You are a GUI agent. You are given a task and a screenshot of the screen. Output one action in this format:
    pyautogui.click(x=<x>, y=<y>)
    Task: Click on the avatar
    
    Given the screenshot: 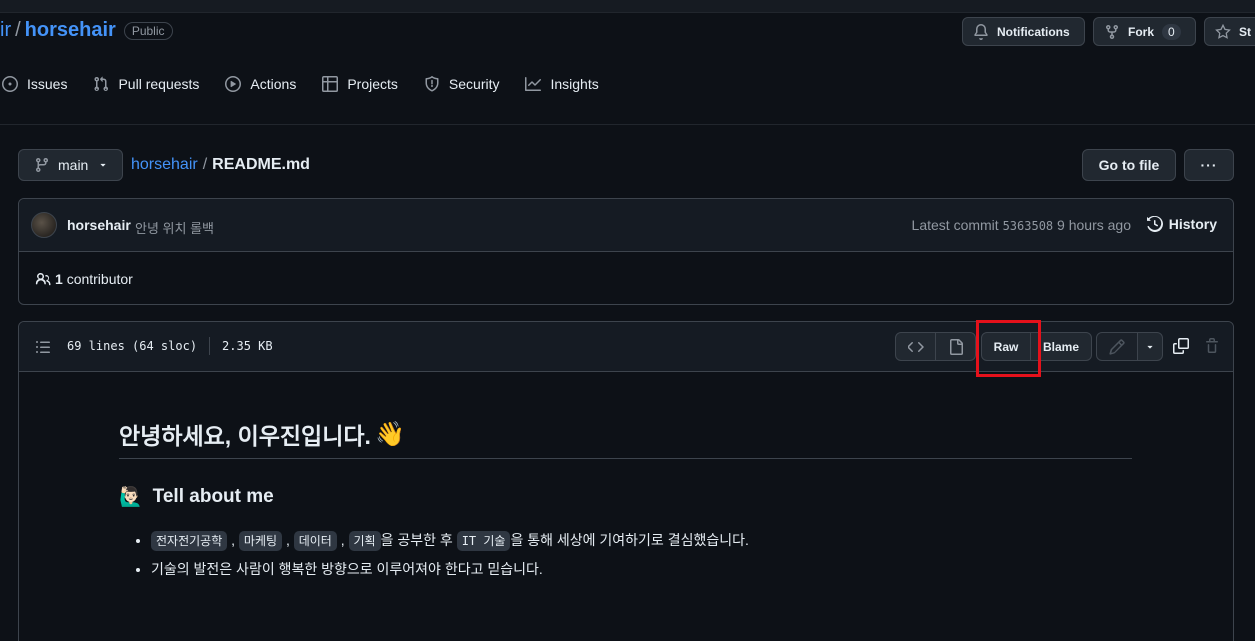 What is the action you would take?
    pyautogui.click(x=44, y=225)
    